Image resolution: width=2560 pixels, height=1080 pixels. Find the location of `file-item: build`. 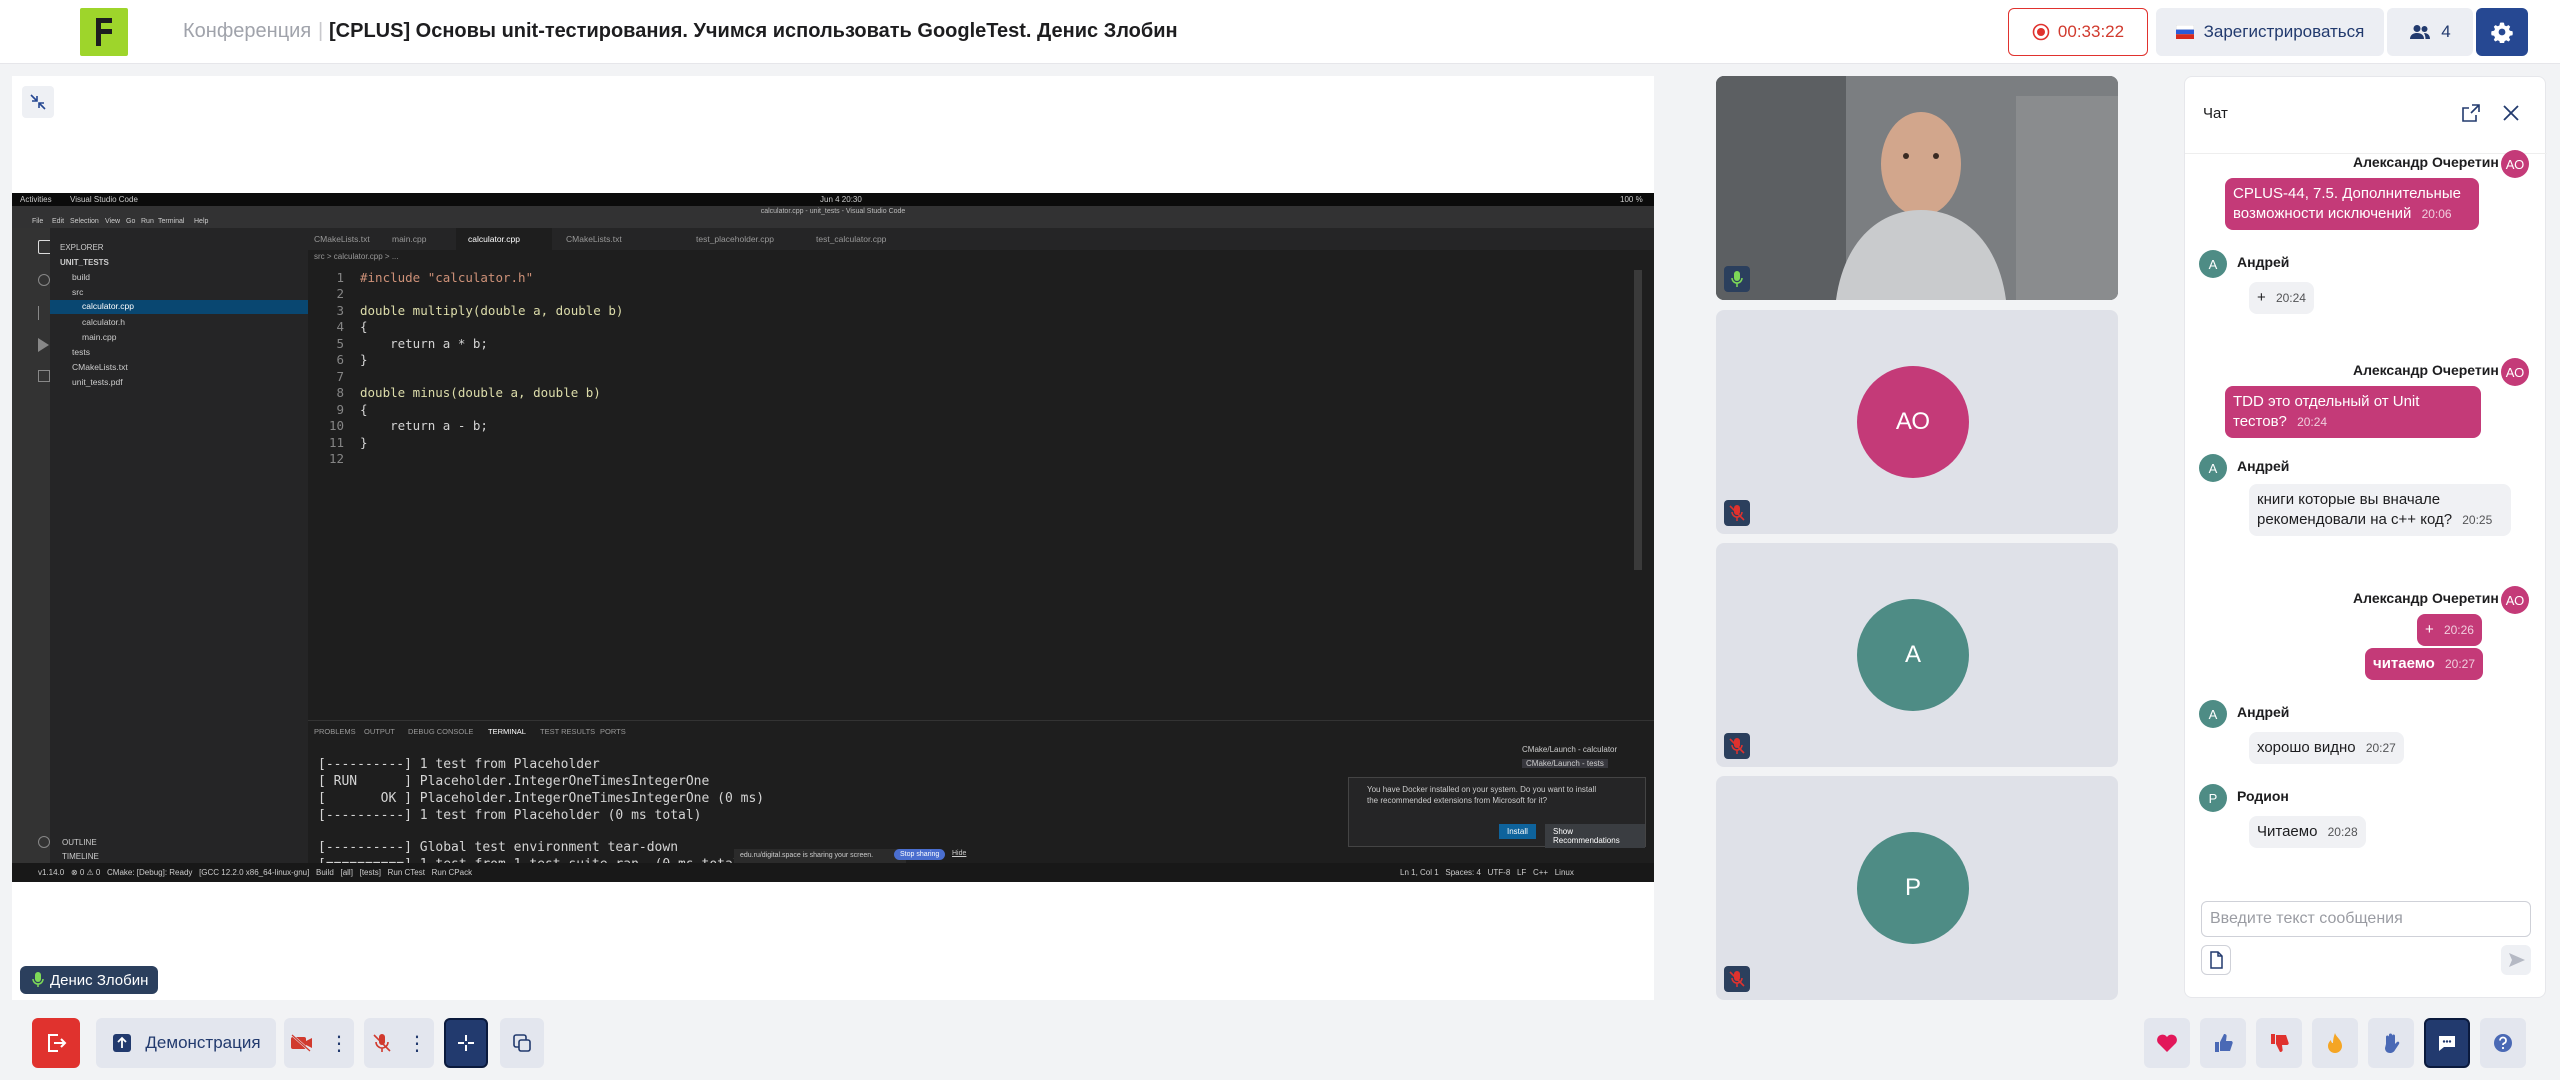

file-item: build is located at coordinates (81, 277).